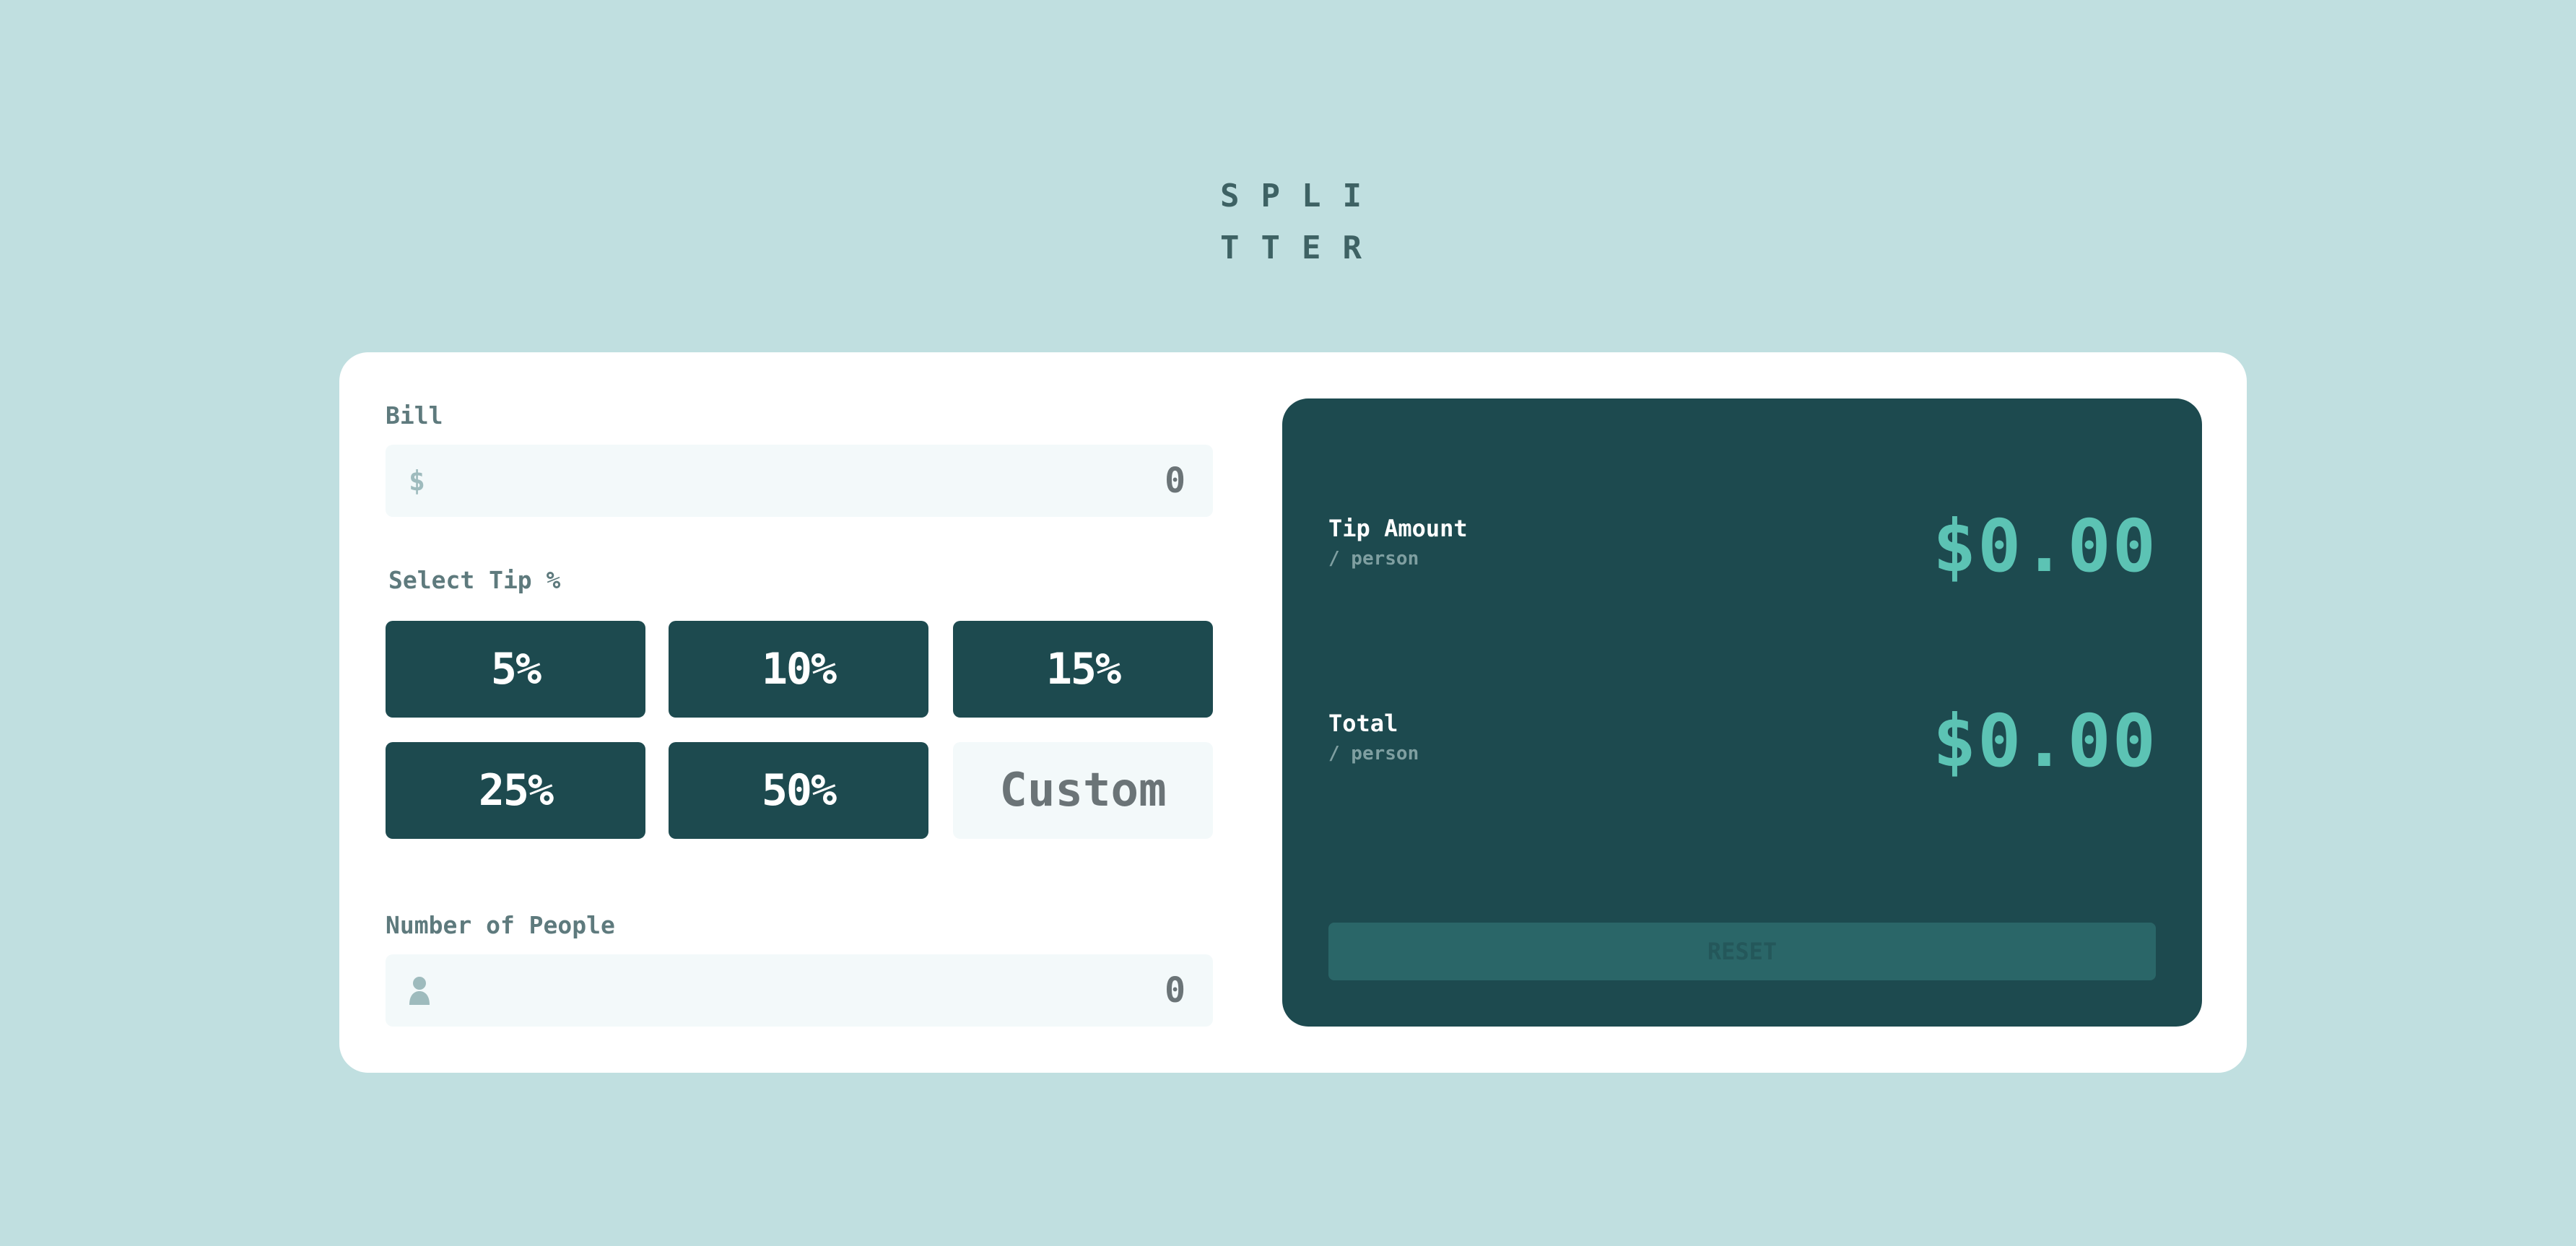 Image resolution: width=2576 pixels, height=1246 pixels. What do you see at coordinates (799, 790) in the screenshot?
I see `tip-button-50: 50%` at bounding box center [799, 790].